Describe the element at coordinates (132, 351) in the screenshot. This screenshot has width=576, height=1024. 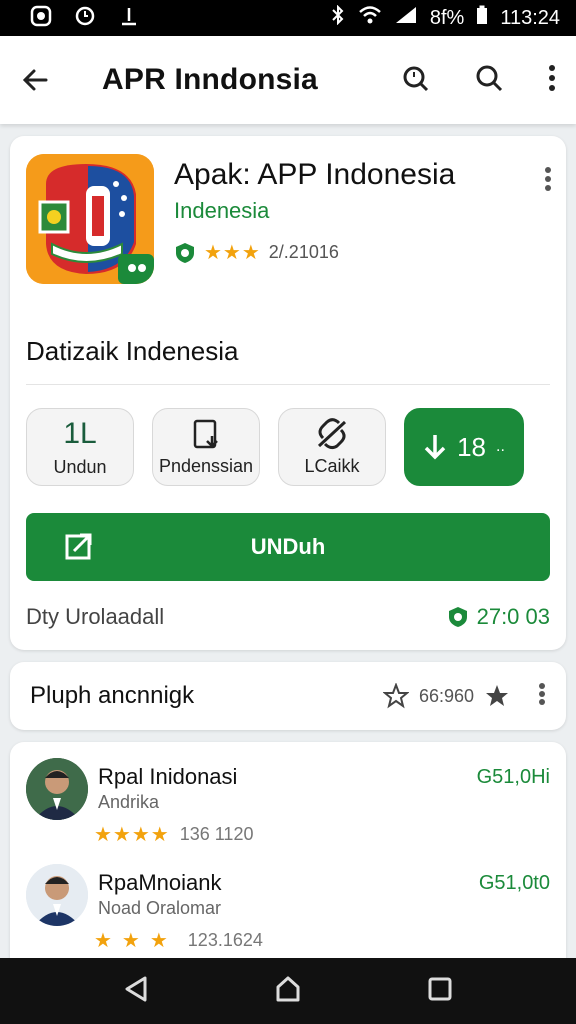
I see `app-description: Datizaik Indenesia` at that location.